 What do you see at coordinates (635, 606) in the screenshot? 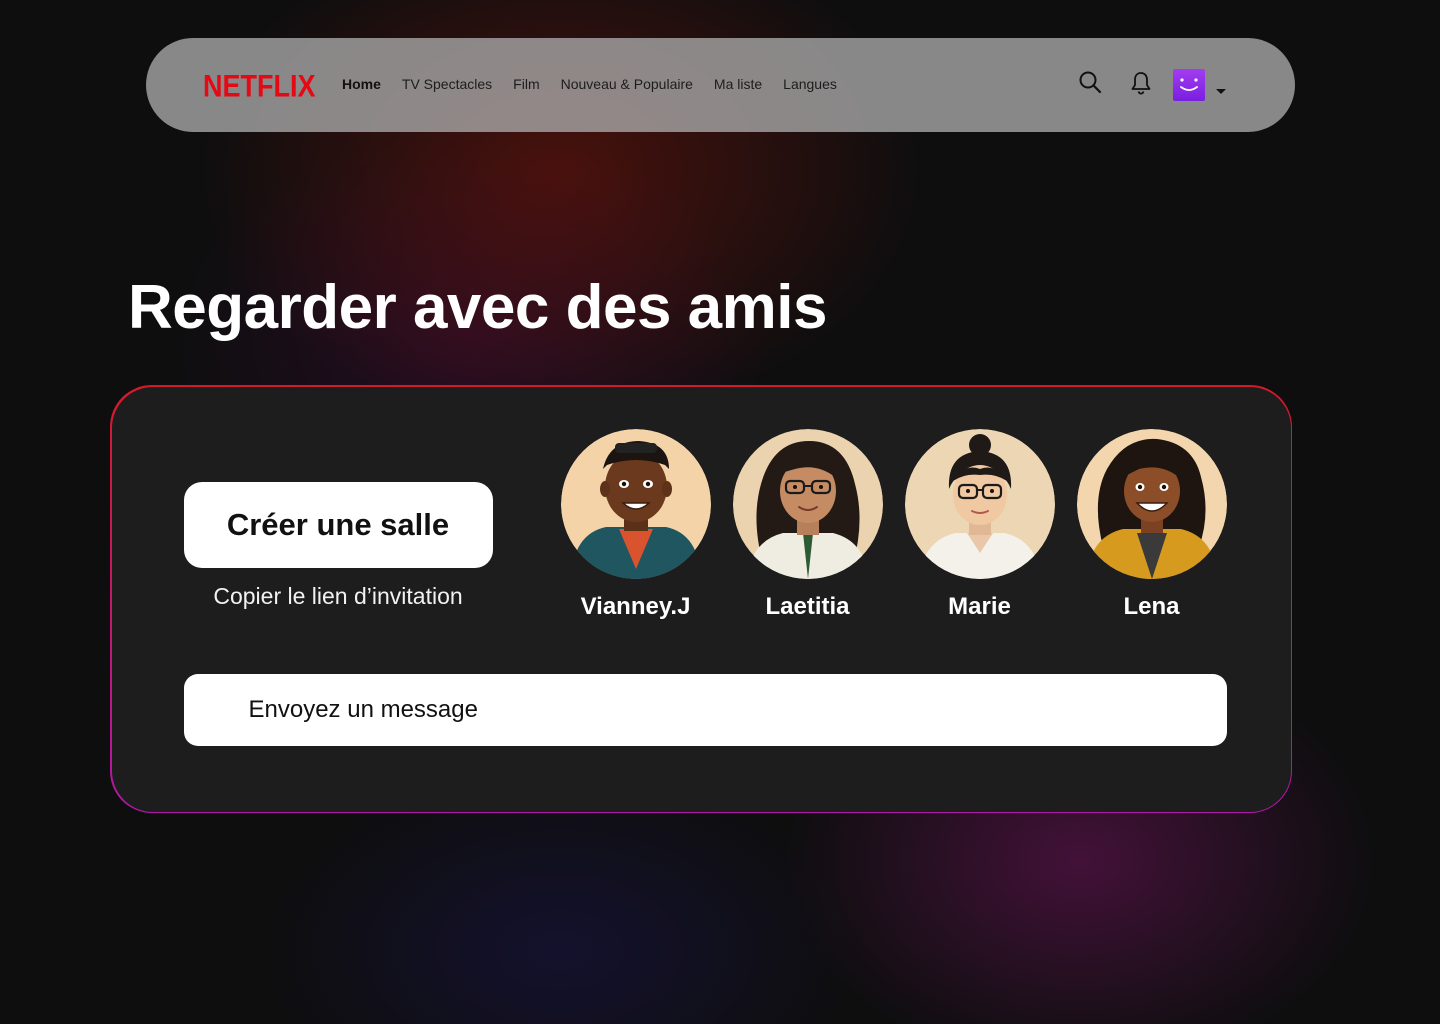
I see `friend-name: Vianney.J` at bounding box center [635, 606].